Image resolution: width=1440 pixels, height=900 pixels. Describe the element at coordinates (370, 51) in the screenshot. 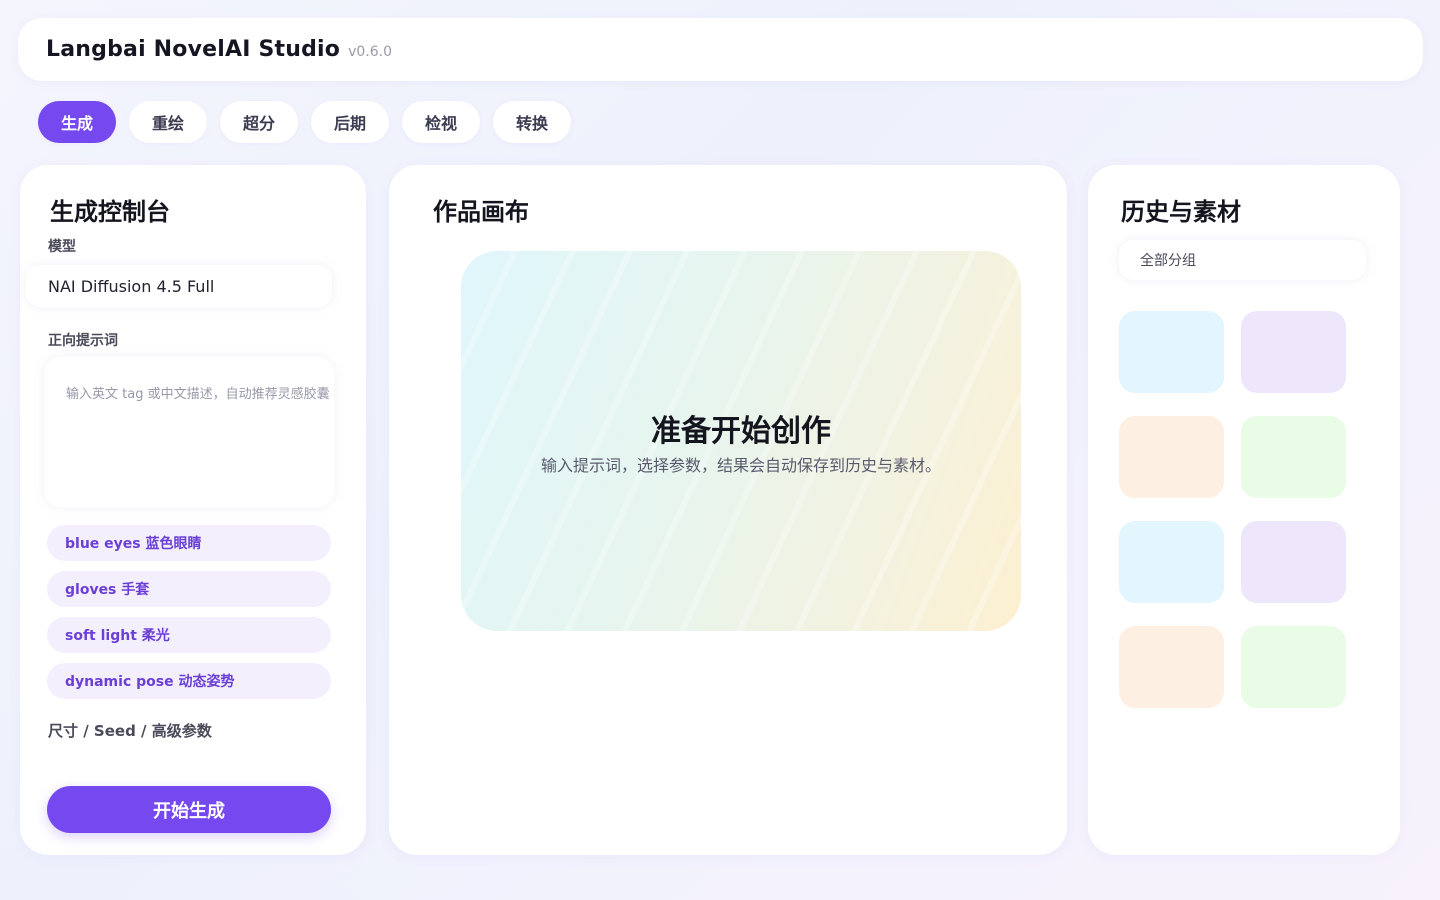

I see `app-version: v0.6.0` at that location.